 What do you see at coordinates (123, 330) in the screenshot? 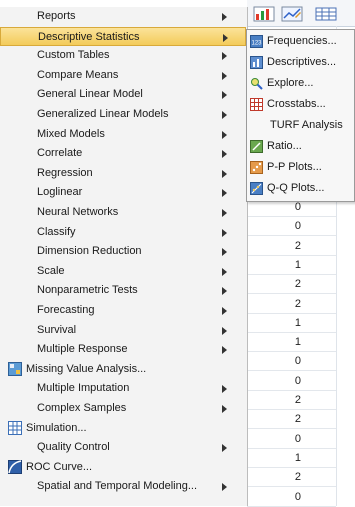
I see `menu-item-survival: Survival` at bounding box center [123, 330].